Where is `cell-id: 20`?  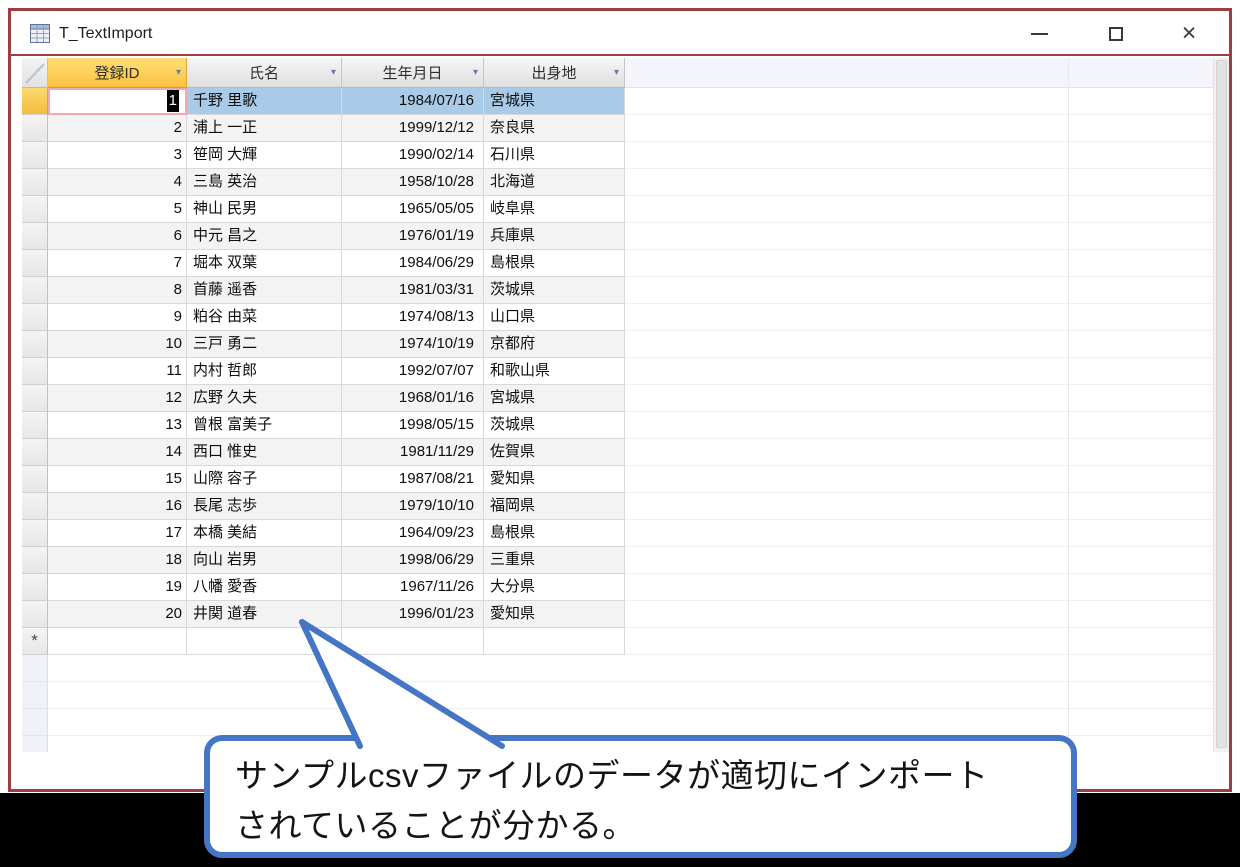 cell-id: 20 is located at coordinates (117, 614).